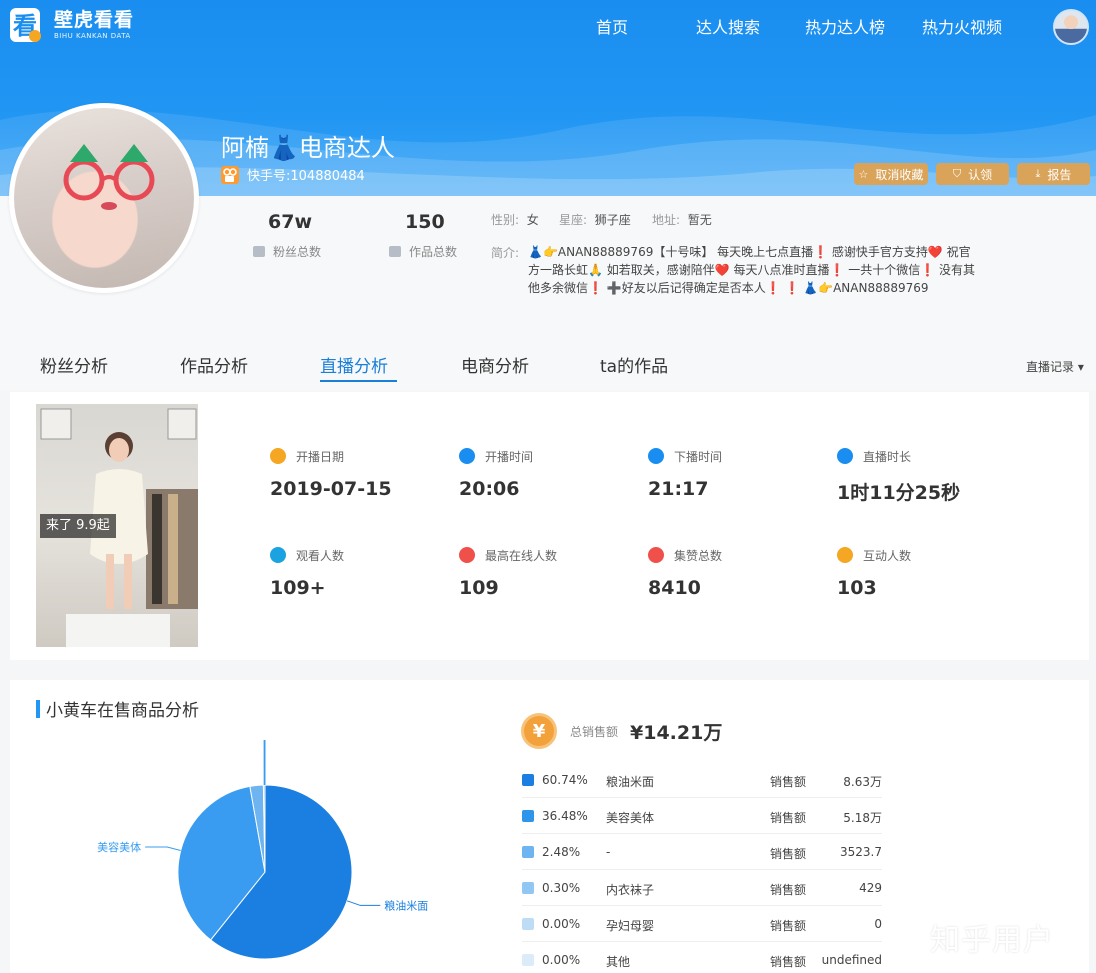 The image size is (1096, 973). What do you see at coordinates (702, 780) in the screenshot?
I see `table-row: 60.74% 粮油米面 销售额 8.63万` at bounding box center [702, 780].